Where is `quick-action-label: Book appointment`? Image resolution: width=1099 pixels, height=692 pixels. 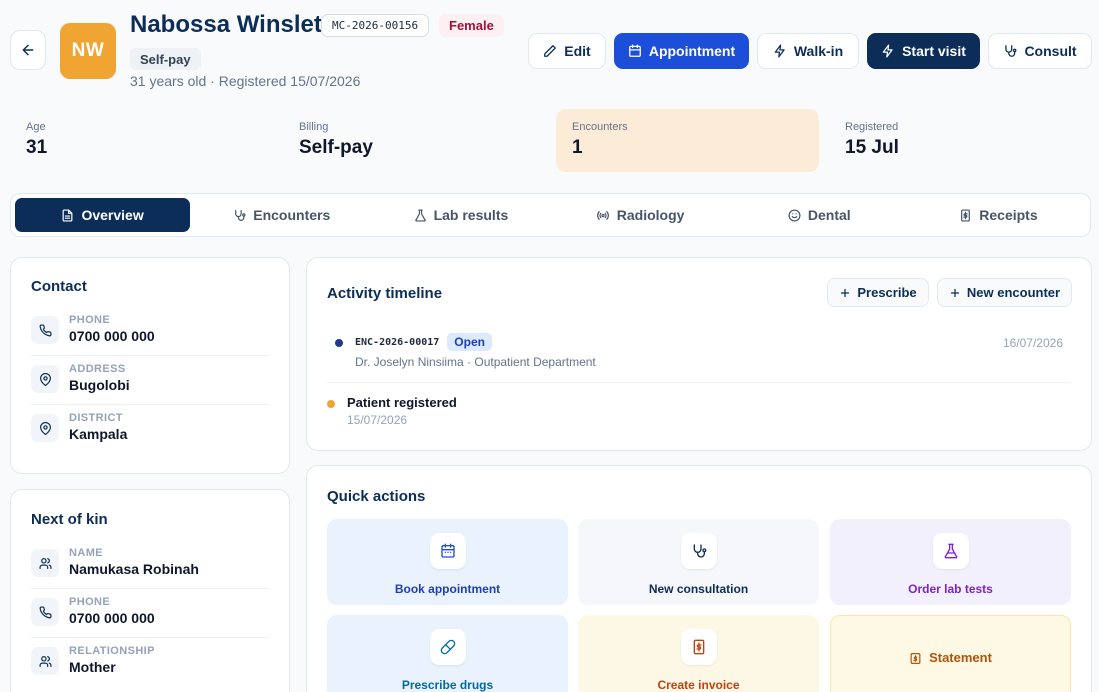
quick-action-label: Book appointment is located at coordinates (447, 589).